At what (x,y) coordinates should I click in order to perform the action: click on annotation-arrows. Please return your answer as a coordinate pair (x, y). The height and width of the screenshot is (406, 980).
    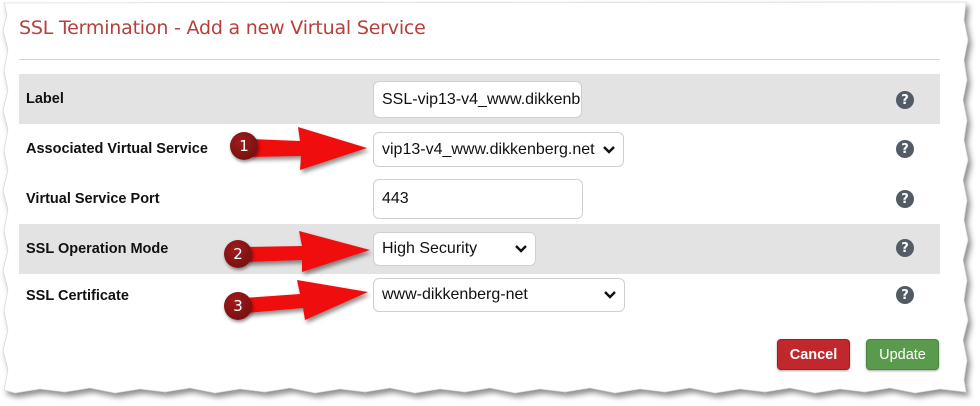
    Looking at the image, I should click on (307, 223).